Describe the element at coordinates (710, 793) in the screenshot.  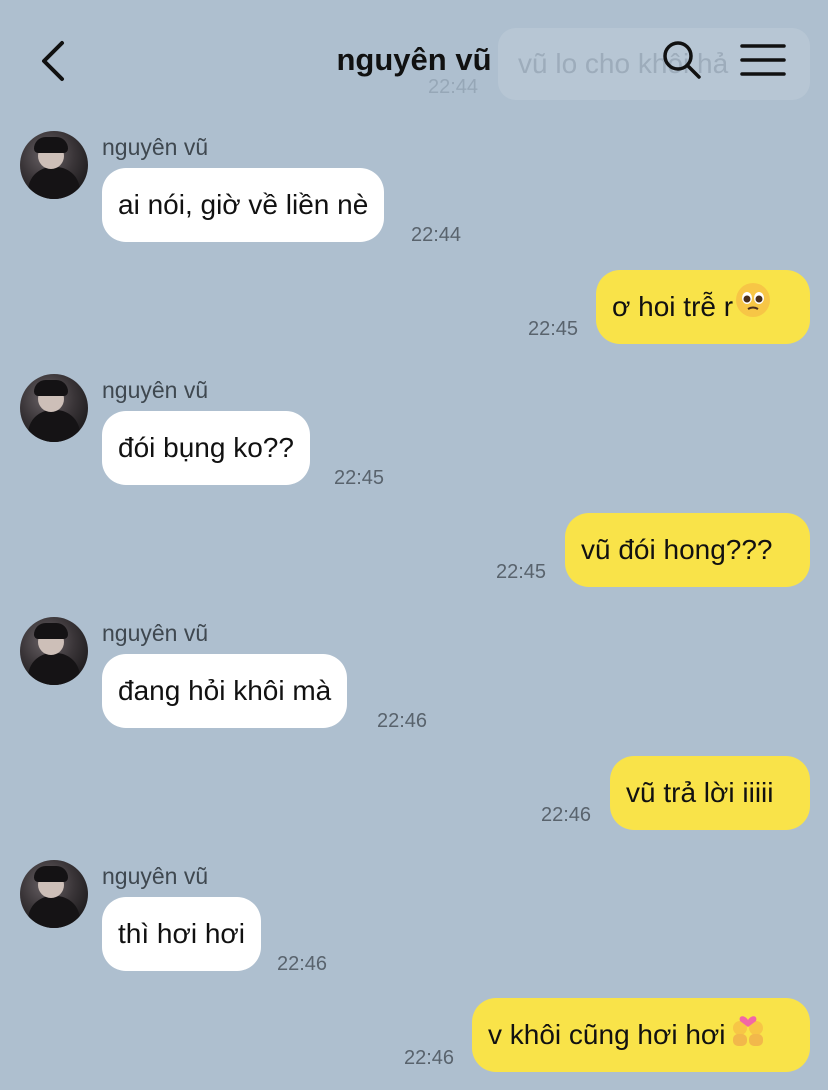
I see `message-bubble-outgoing: vũ trả lời iiiii` at that location.